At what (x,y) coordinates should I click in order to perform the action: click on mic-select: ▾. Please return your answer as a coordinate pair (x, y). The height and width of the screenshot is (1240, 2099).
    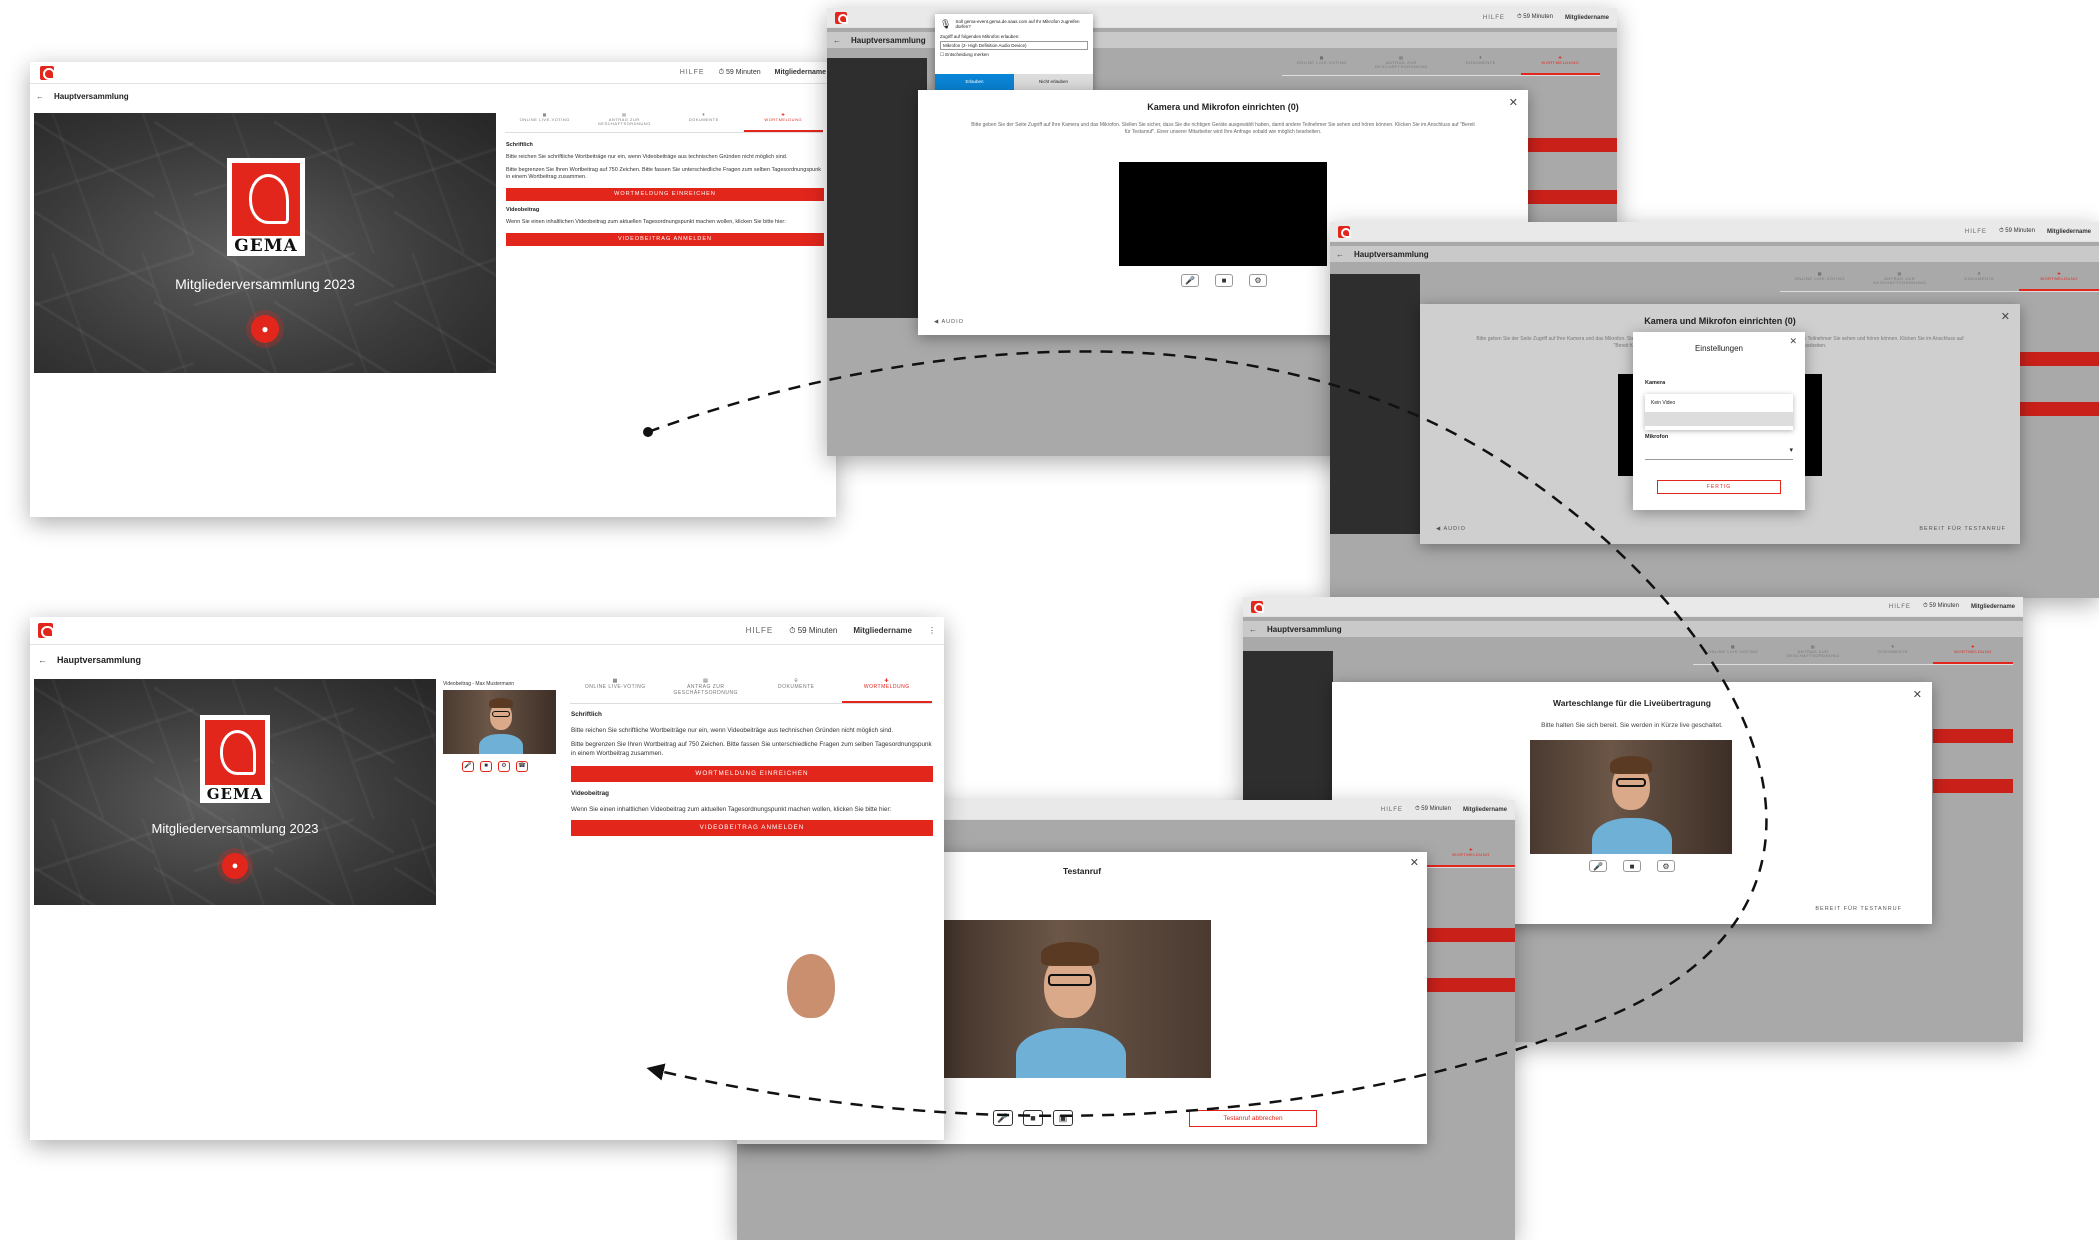
    Looking at the image, I should click on (1719, 453).